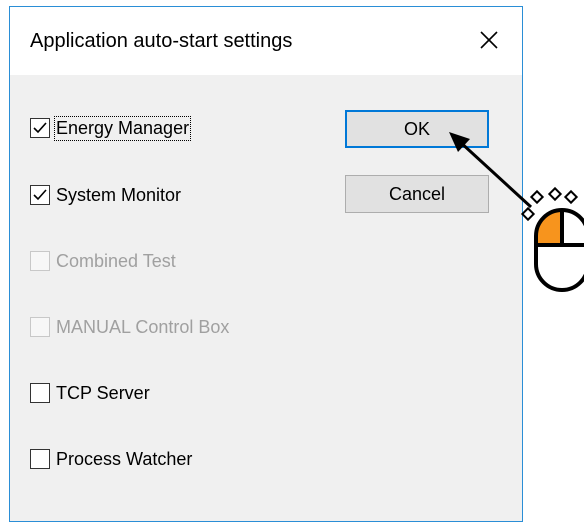  What do you see at coordinates (143, 326) in the screenshot?
I see `checkbox-label: MANUAL Control Box` at bounding box center [143, 326].